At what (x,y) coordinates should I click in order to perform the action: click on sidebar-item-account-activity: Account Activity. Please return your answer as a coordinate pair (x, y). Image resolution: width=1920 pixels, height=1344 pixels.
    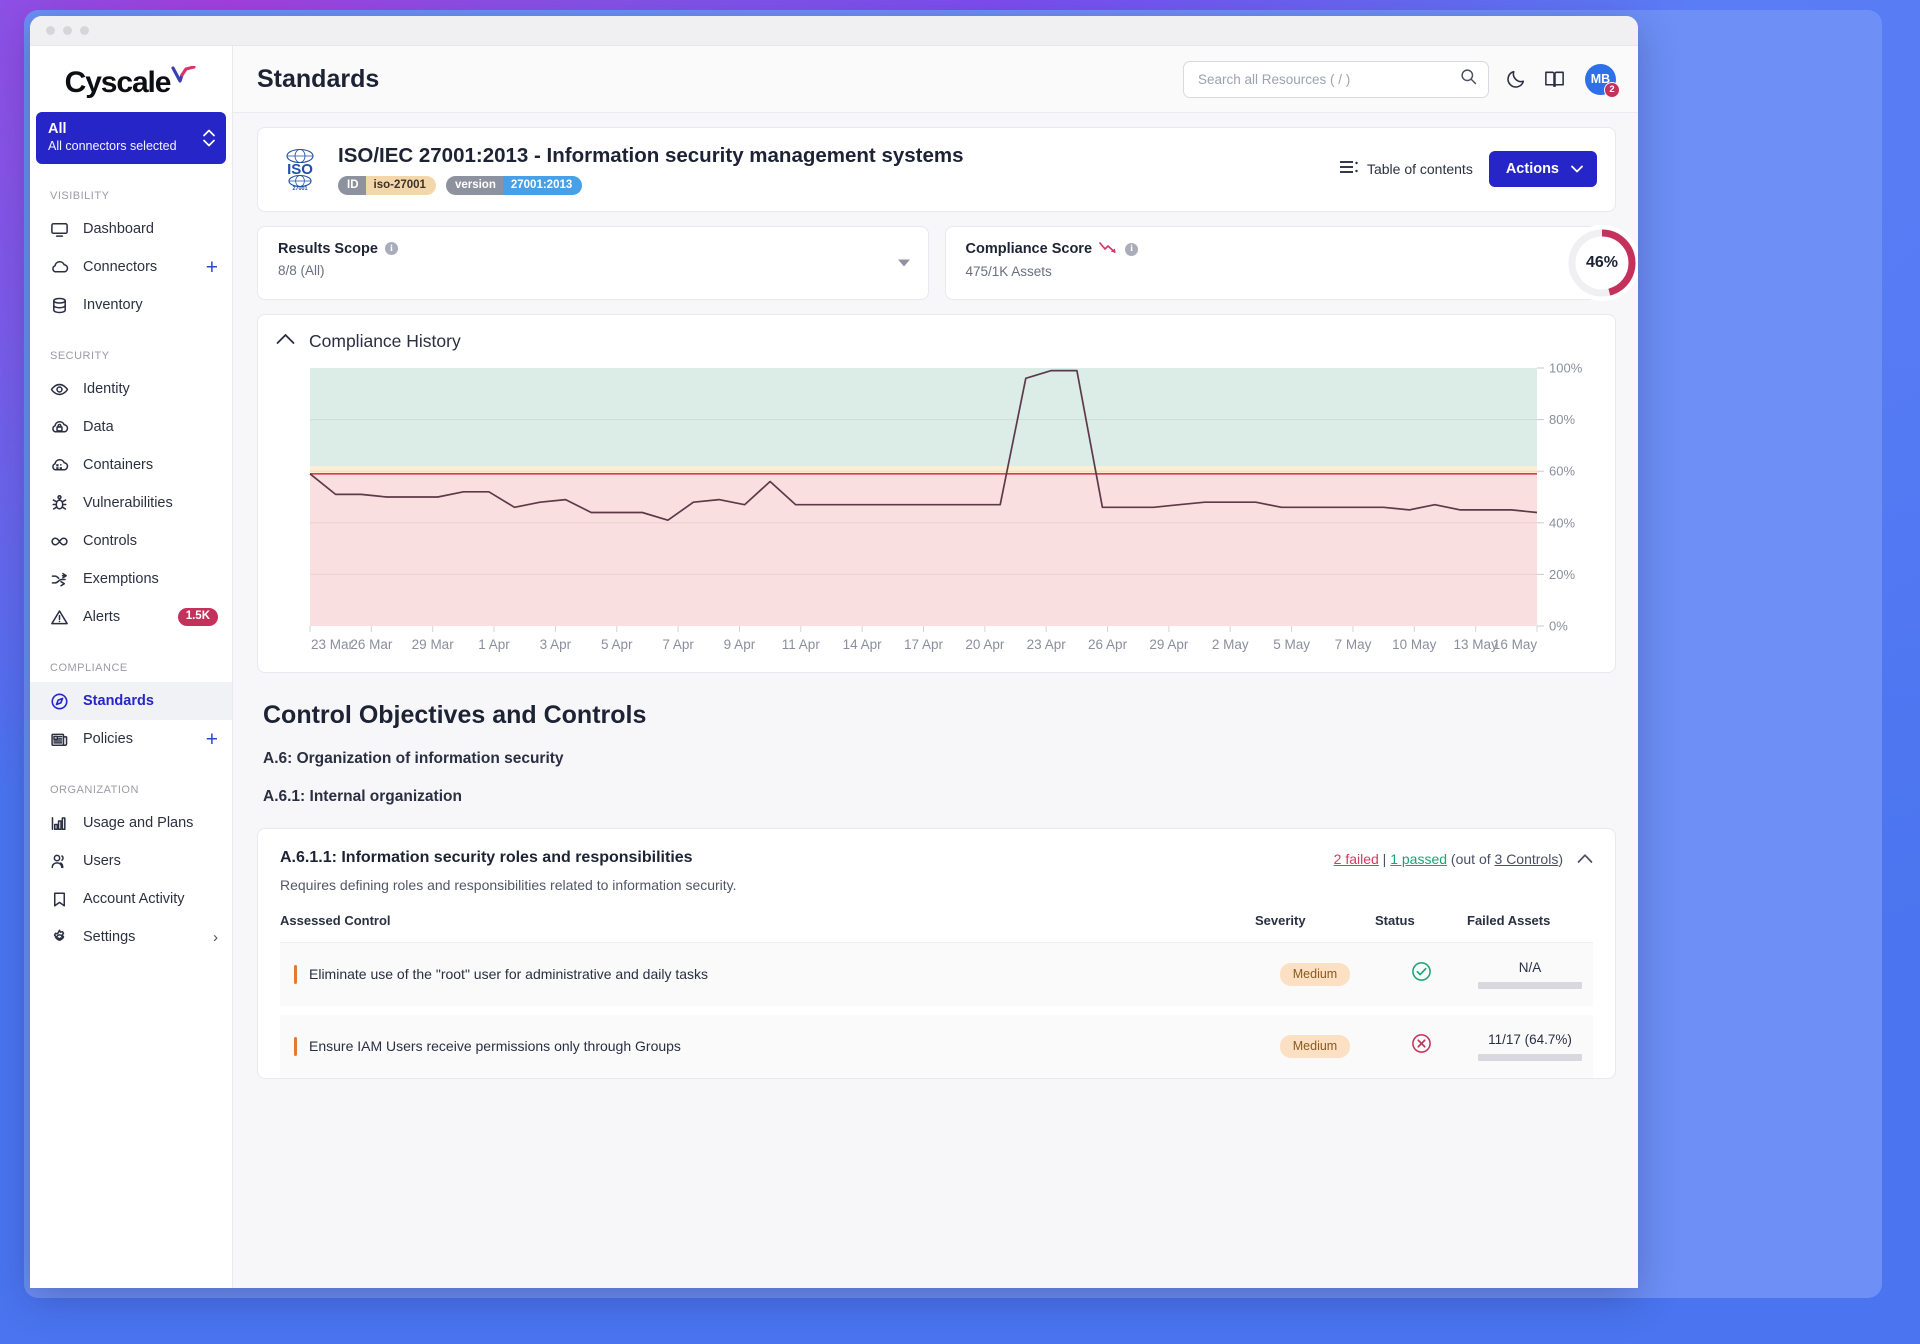
    Looking at the image, I should click on (131, 899).